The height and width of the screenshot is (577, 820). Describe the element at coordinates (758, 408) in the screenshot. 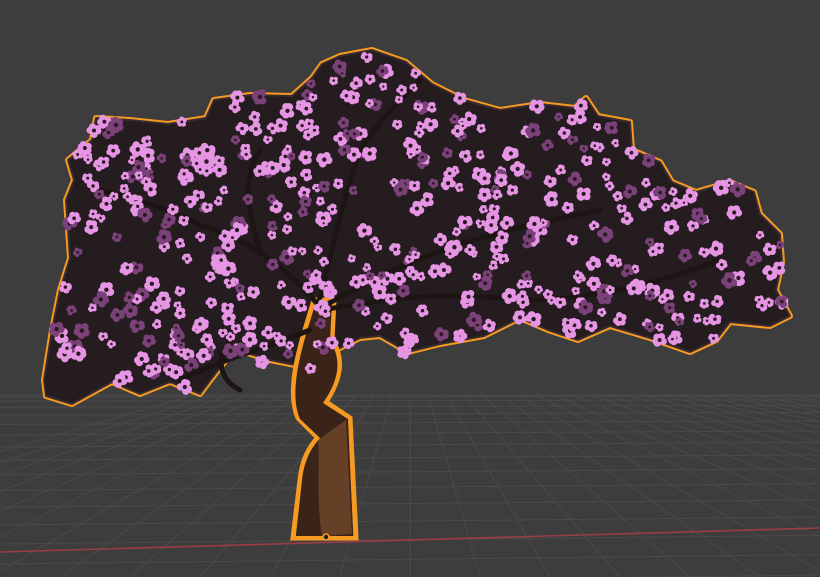

I see `grid-line` at that location.